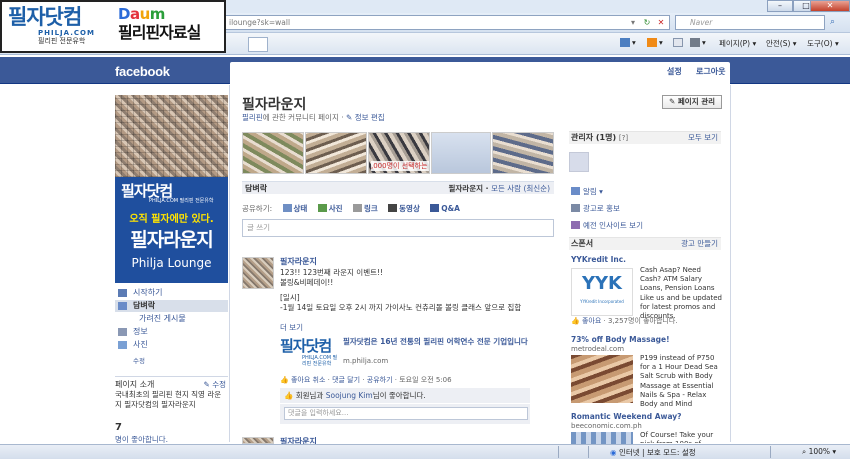 This screenshot has height=459, width=850. What do you see at coordinates (819, 452) in the screenshot?
I see `zoom-level: ⌕ 100% ▾` at bounding box center [819, 452].